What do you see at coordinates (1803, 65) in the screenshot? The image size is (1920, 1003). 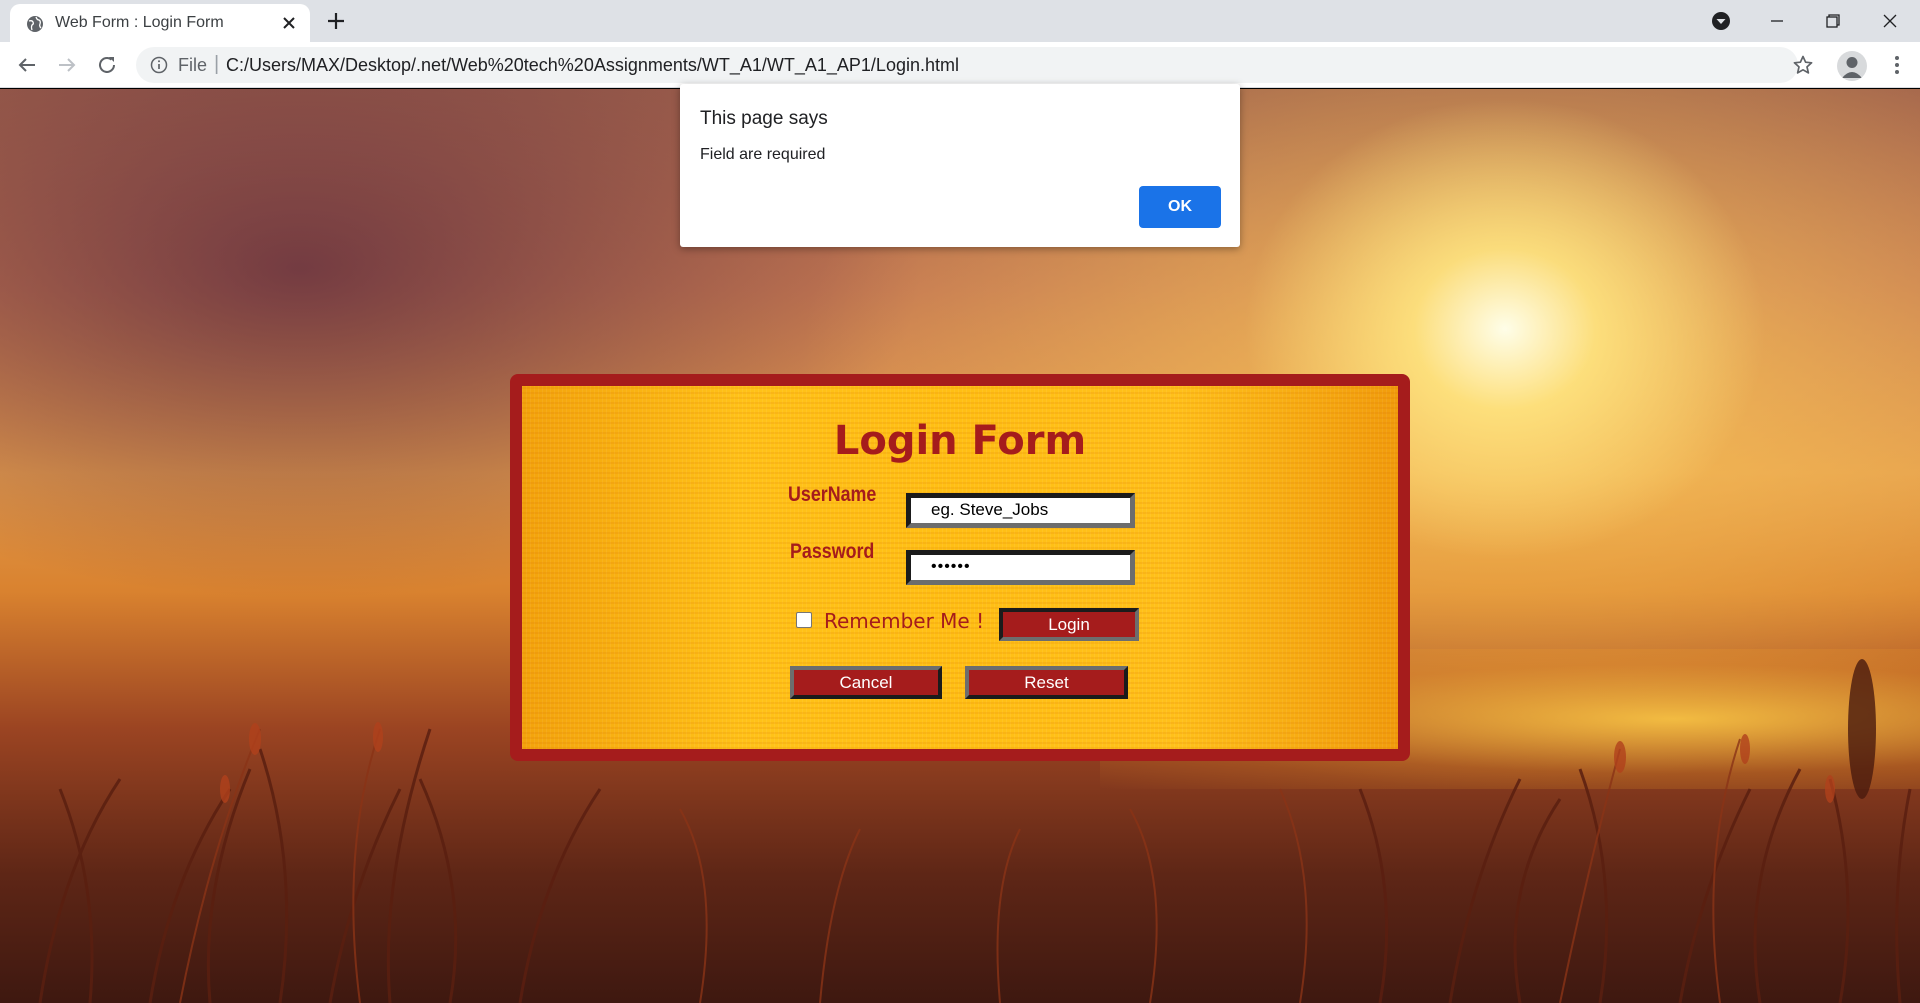 I see `star-icon` at bounding box center [1803, 65].